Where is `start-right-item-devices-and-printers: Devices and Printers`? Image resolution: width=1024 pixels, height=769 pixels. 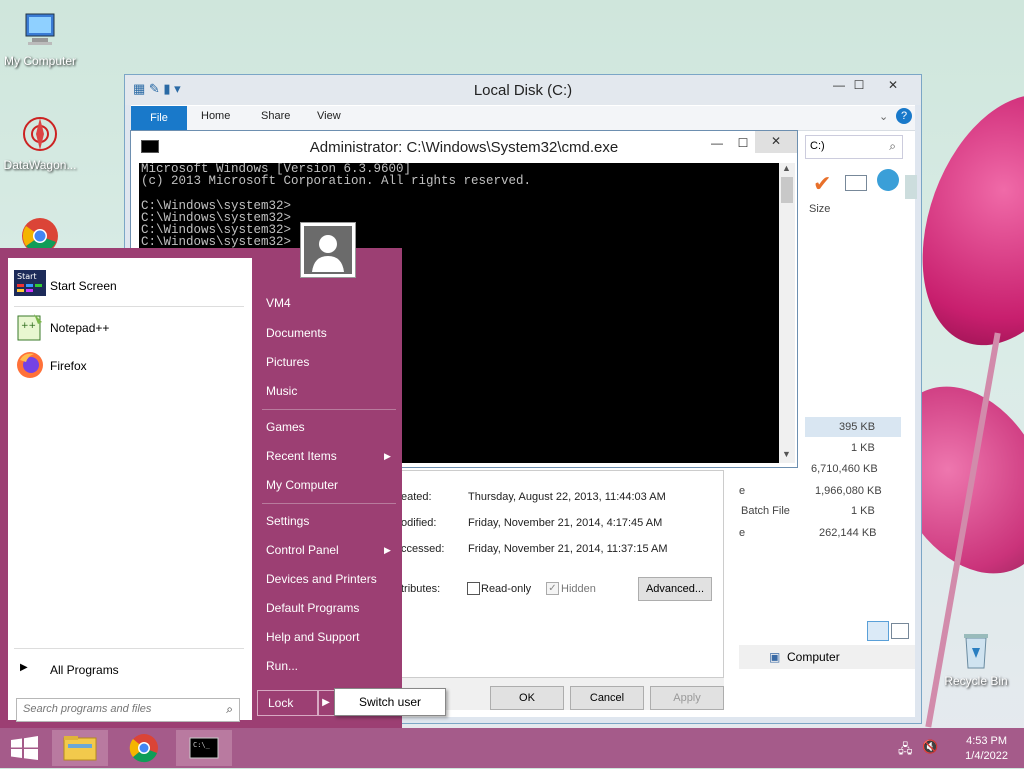 start-right-item-devices-and-printers: Devices and Printers is located at coordinates (327, 580).